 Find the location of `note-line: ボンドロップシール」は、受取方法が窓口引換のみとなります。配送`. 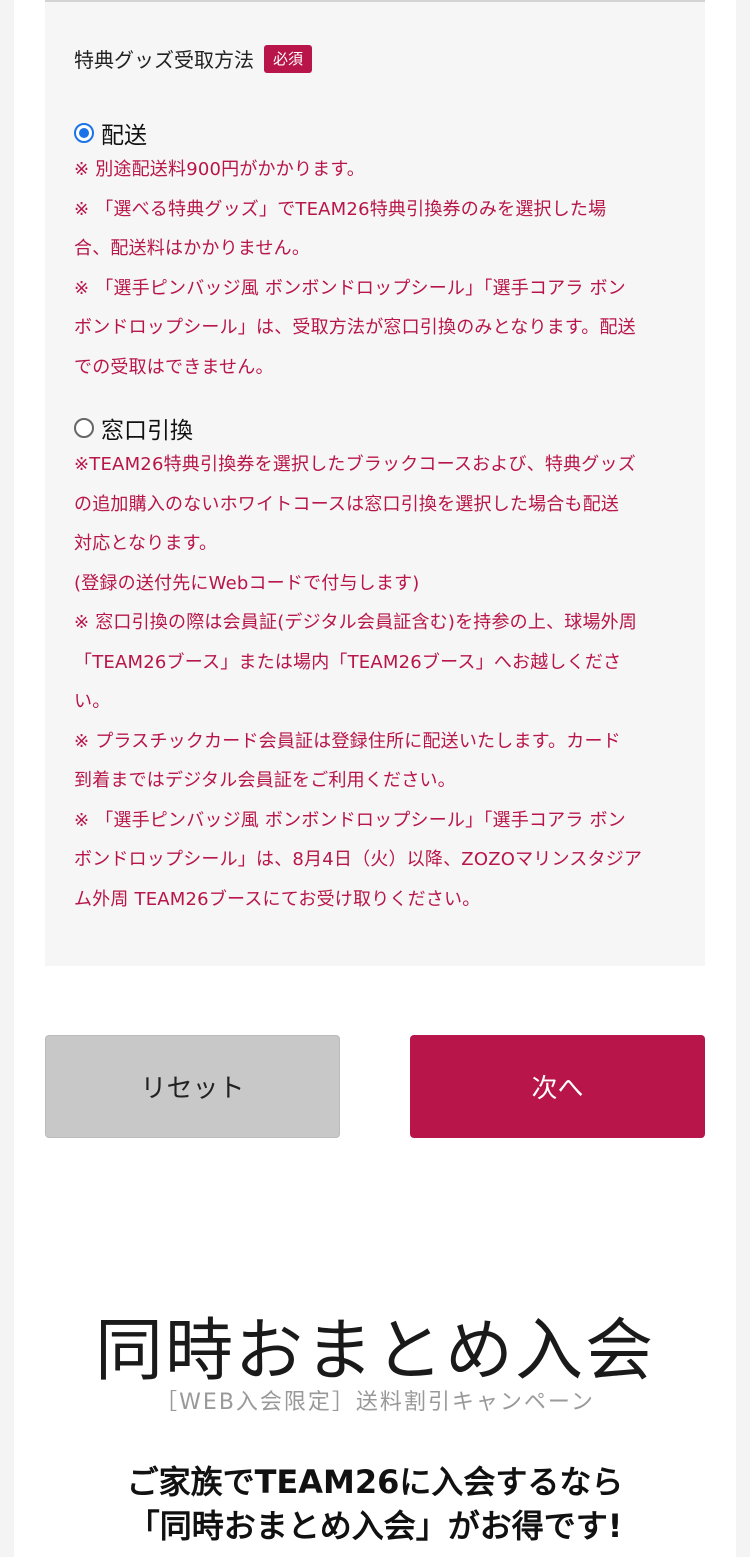

note-line: ボンドロップシール」は、受取方法が窓口引換のみとなります。配送 is located at coordinates (355, 327).